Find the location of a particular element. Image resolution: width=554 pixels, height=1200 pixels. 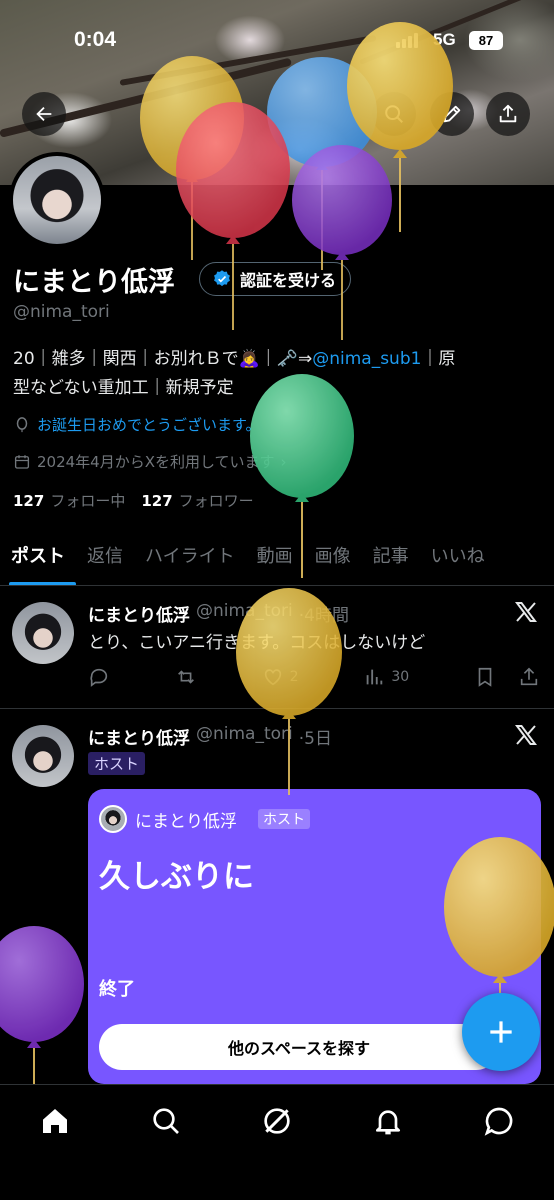

nav-home is located at coordinates (55, 1121).